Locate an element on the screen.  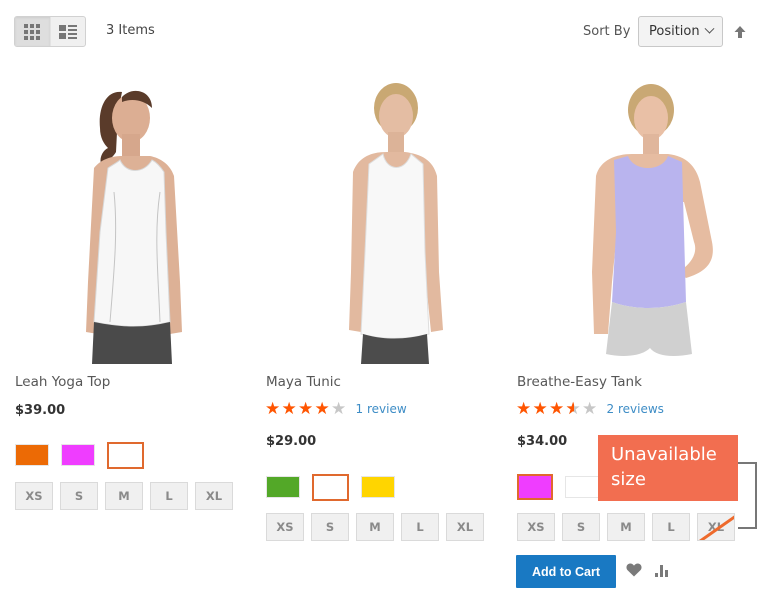
sort-by-value: Position is located at coordinates (674, 31).